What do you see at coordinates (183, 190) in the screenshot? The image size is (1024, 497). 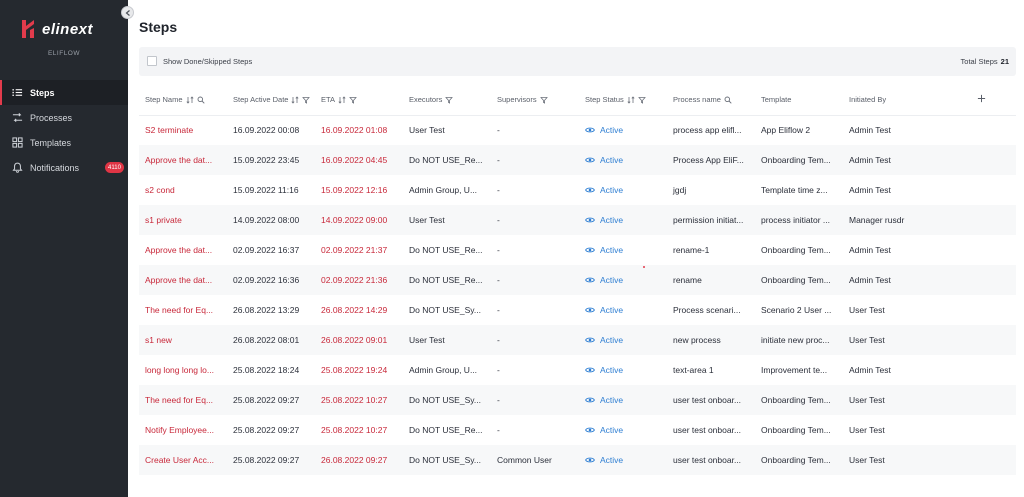 I see `step-name-link: s2 cond` at bounding box center [183, 190].